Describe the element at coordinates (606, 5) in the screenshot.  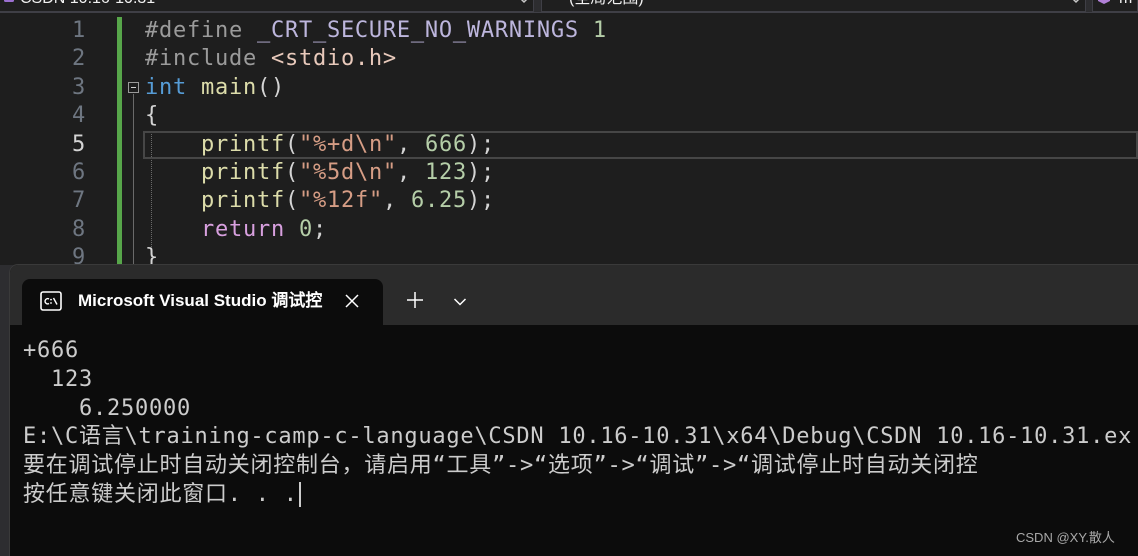
I see `scope-dropdown-value: (全局范围)` at that location.